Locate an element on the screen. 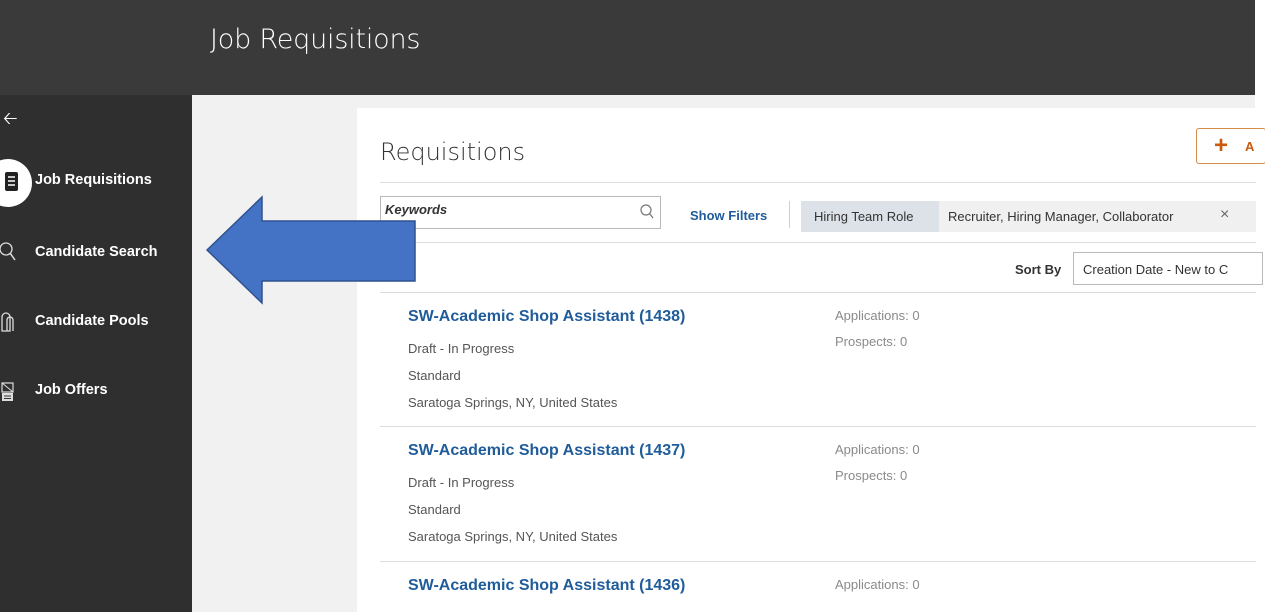  requisition-title-link: SW-Academic Shop Assistant (1436) is located at coordinates (546, 586).